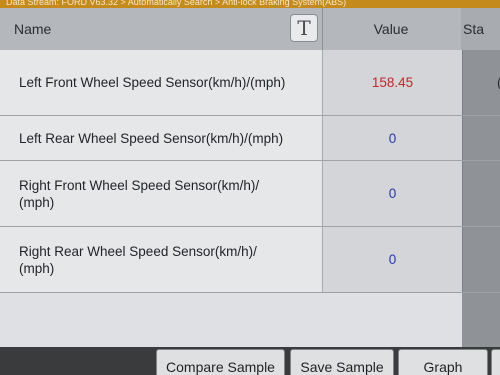  What do you see at coordinates (392, 82) in the screenshot?
I see `row-value: 158.45` at bounding box center [392, 82].